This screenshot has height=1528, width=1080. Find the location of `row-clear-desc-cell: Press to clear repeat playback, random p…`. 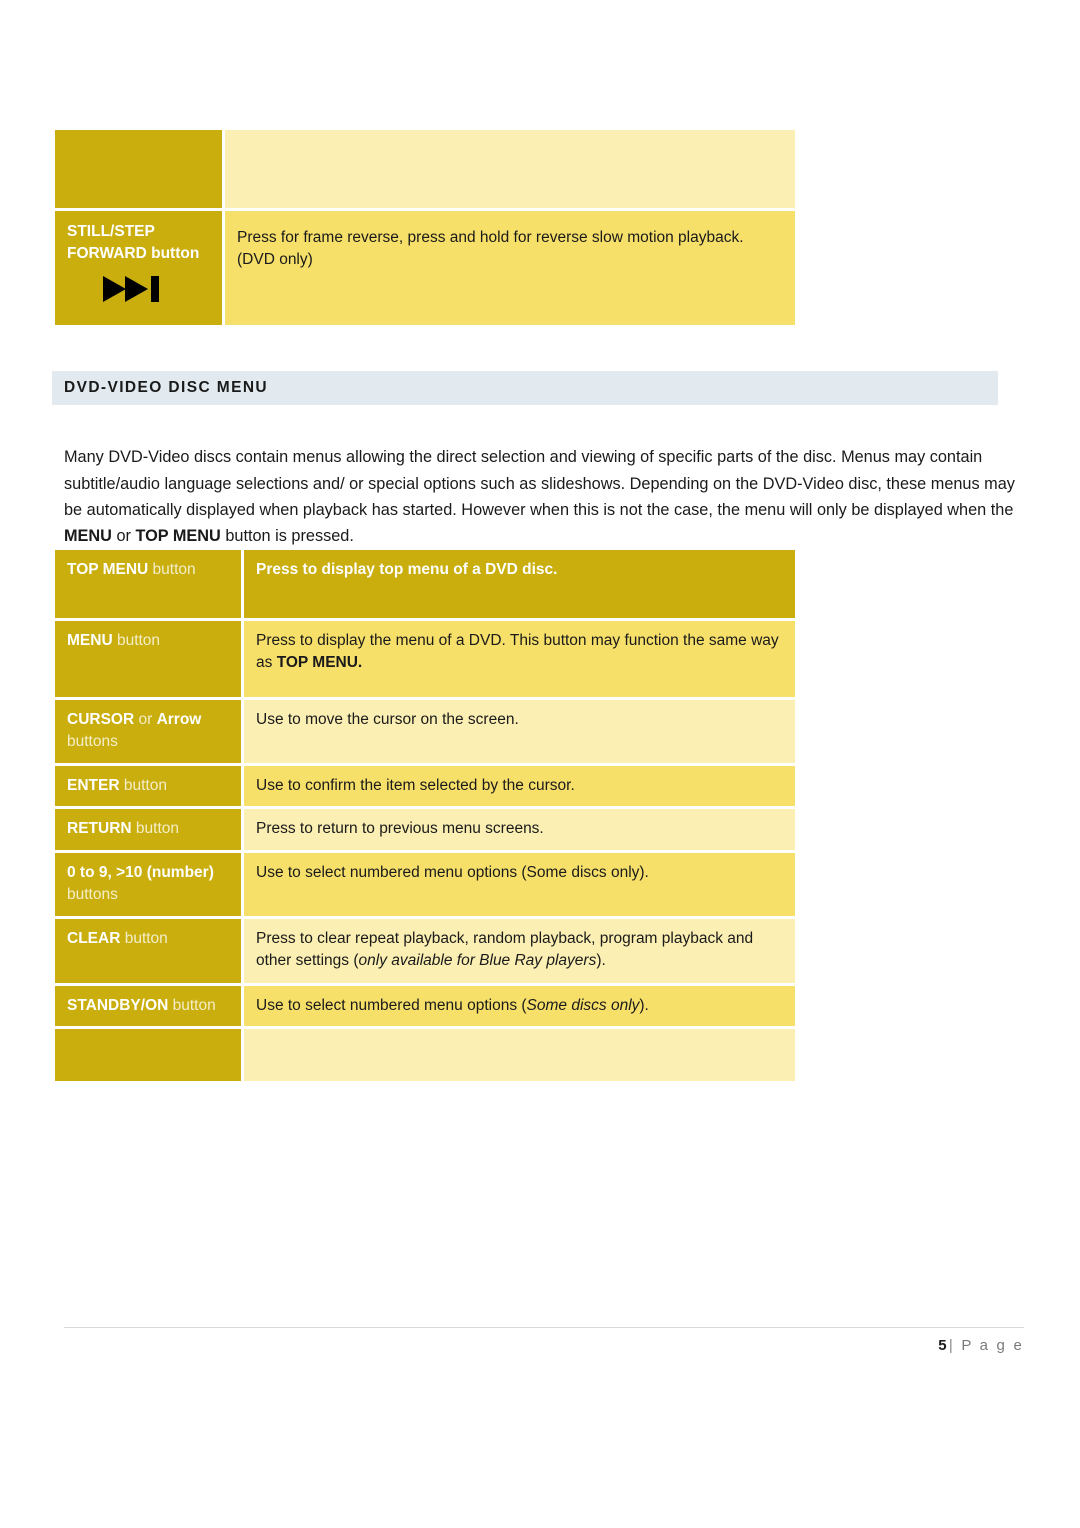

row-clear-desc-cell: Press to clear repeat playback, random p… is located at coordinates (519, 950).